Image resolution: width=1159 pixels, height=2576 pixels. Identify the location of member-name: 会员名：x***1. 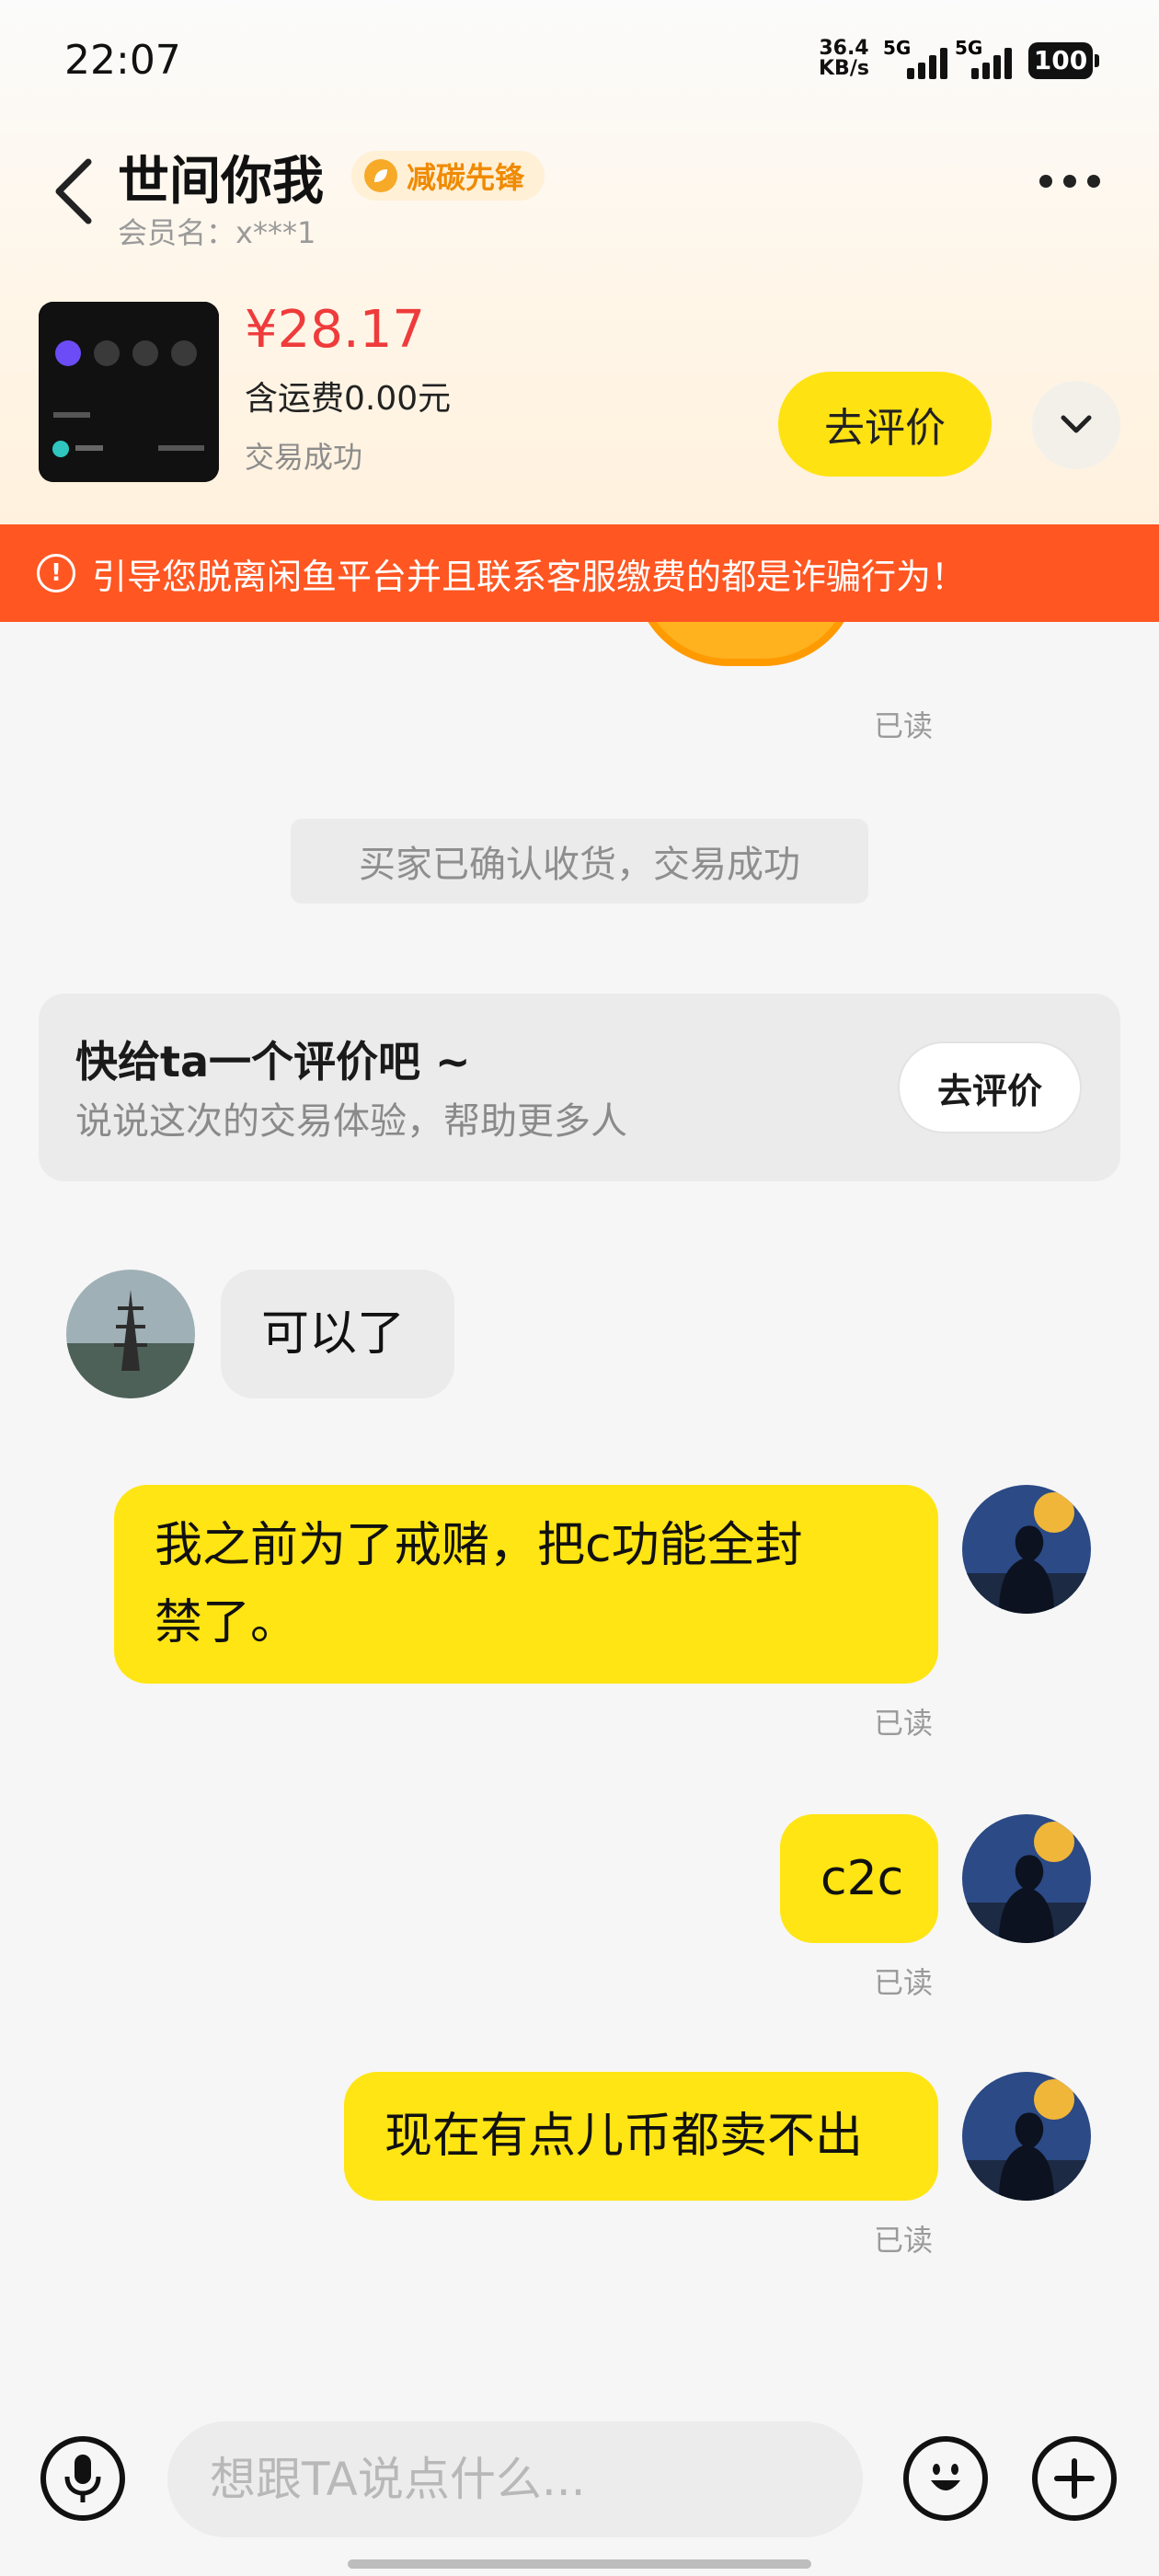
(217, 232).